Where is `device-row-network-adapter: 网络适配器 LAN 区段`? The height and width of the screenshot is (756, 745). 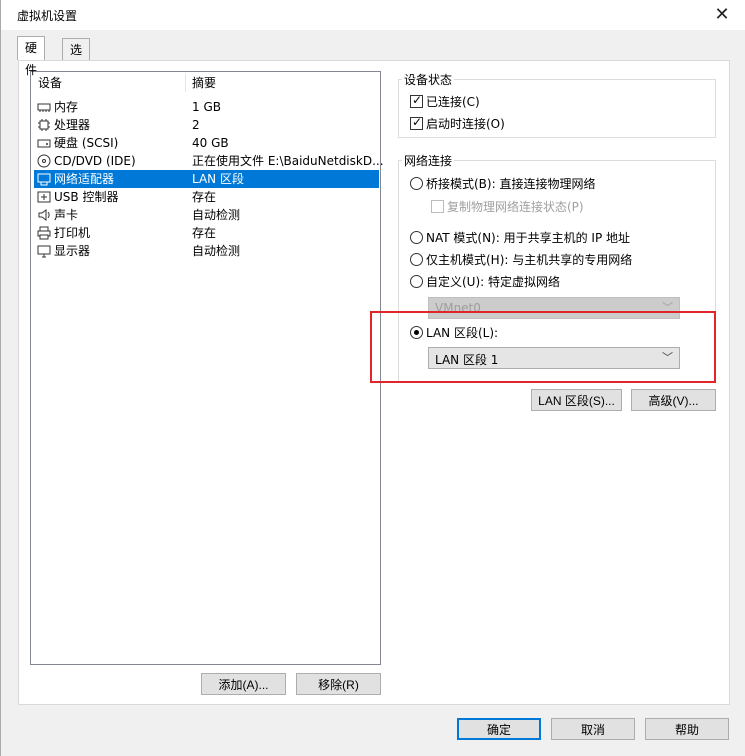 device-row-network-adapter: 网络适配器 LAN 区段 is located at coordinates (206, 179).